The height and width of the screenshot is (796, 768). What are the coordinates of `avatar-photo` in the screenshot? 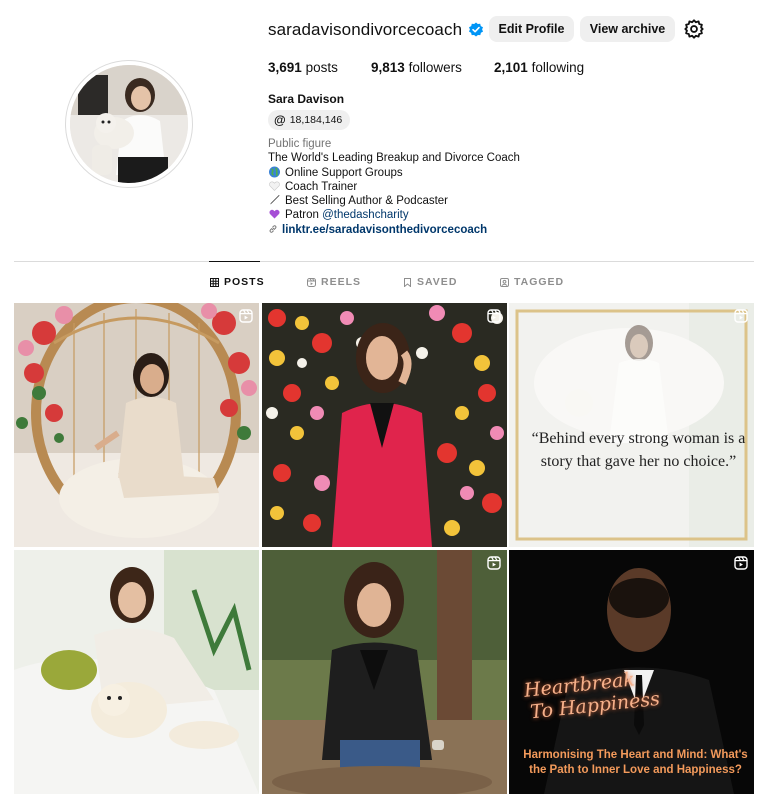 It's located at (129, 124).